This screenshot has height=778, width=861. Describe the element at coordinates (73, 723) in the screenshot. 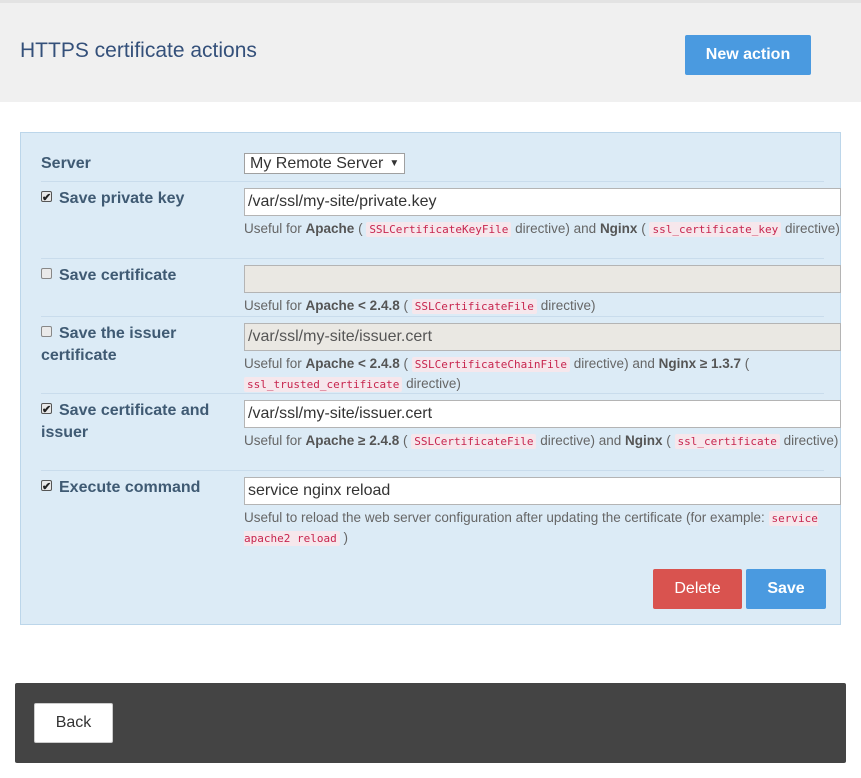

I see `back-button: Back` at that location.